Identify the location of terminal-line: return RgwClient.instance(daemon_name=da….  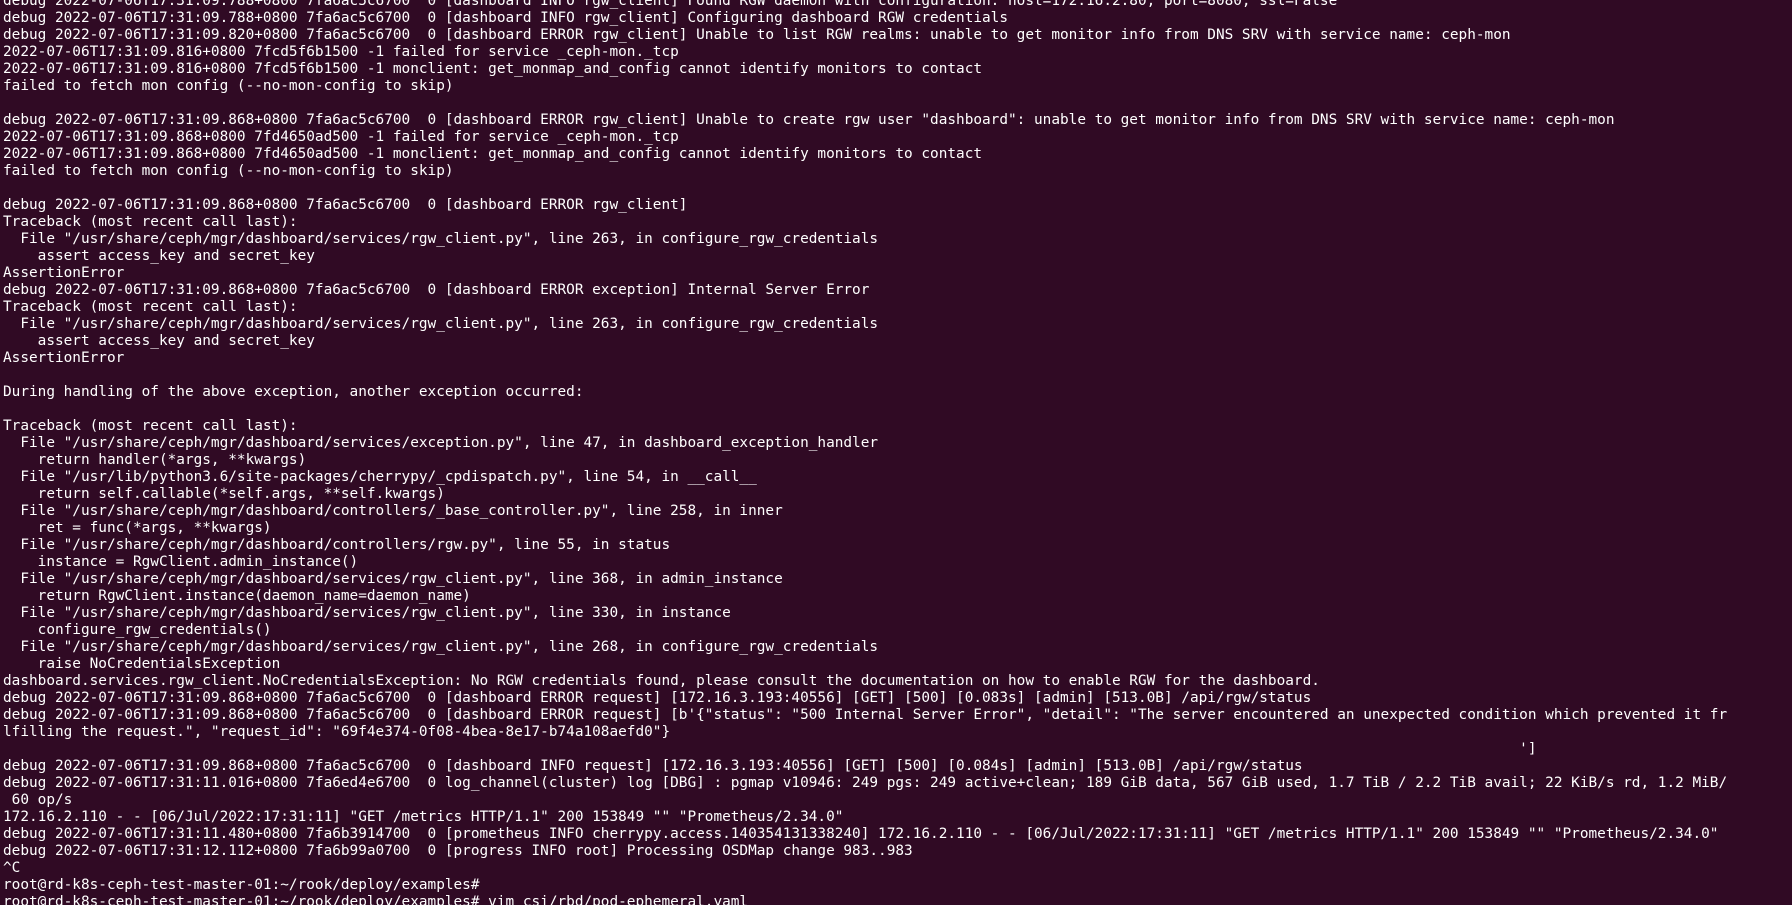
(237, 596).